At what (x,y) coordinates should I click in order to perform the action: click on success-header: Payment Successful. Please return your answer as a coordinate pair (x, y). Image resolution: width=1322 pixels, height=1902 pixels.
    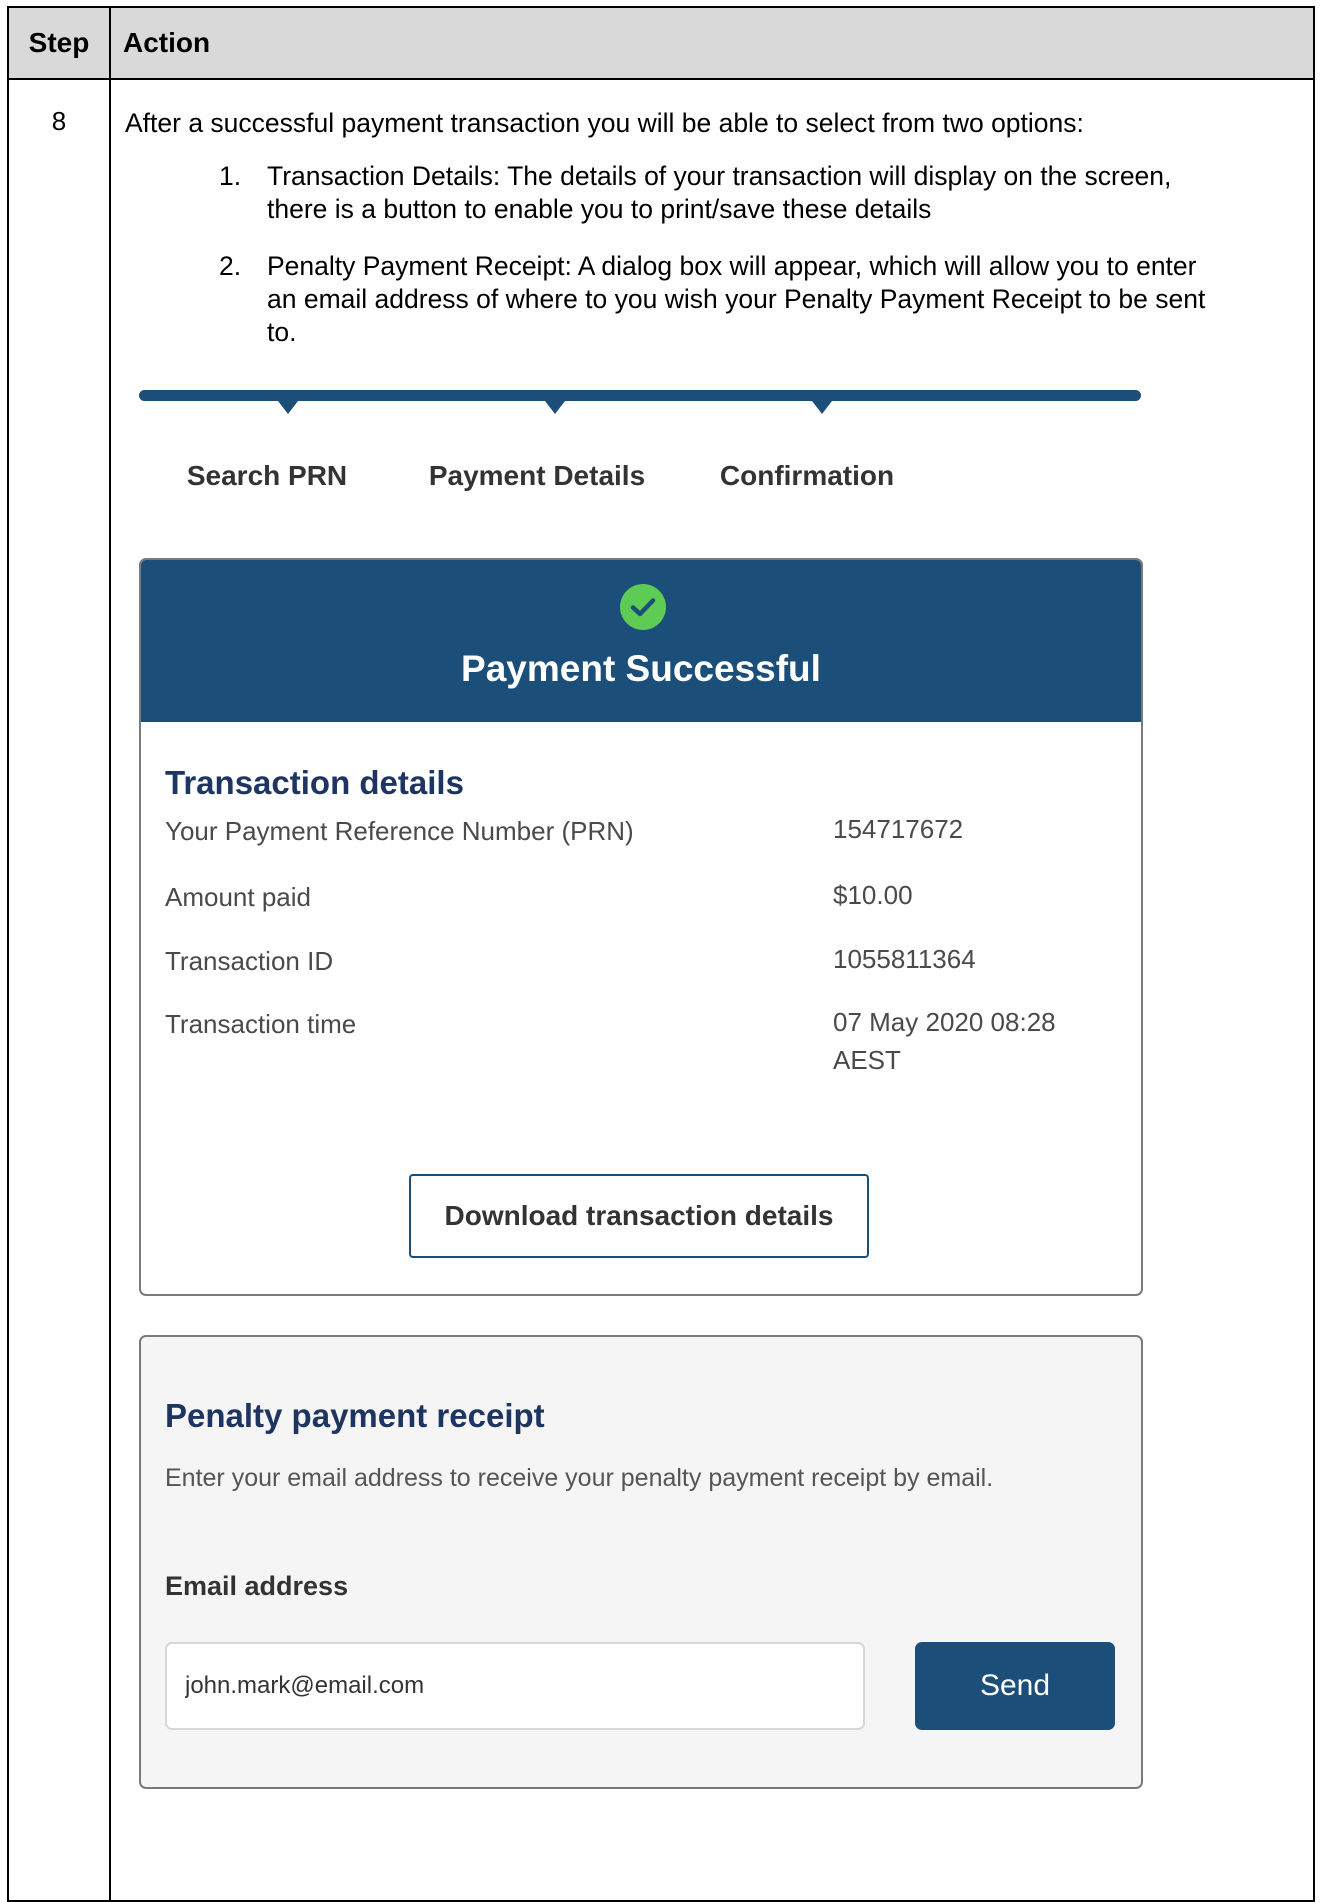
    Looking at the image, I should click on (641, 641).